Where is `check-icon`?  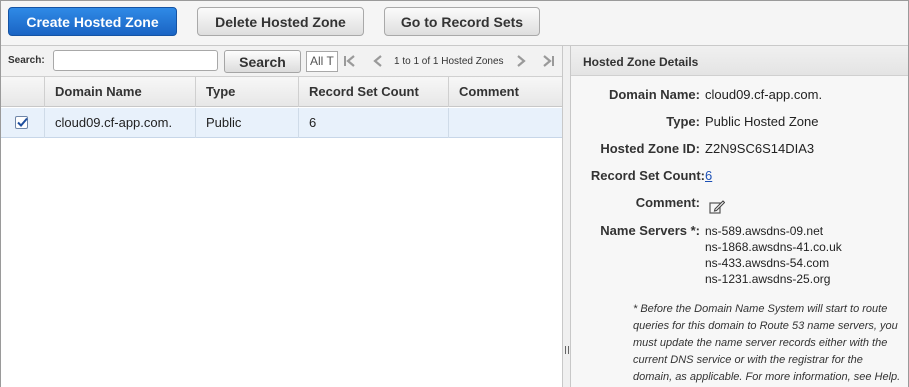 check-icon is located at coordinates (22, 122).